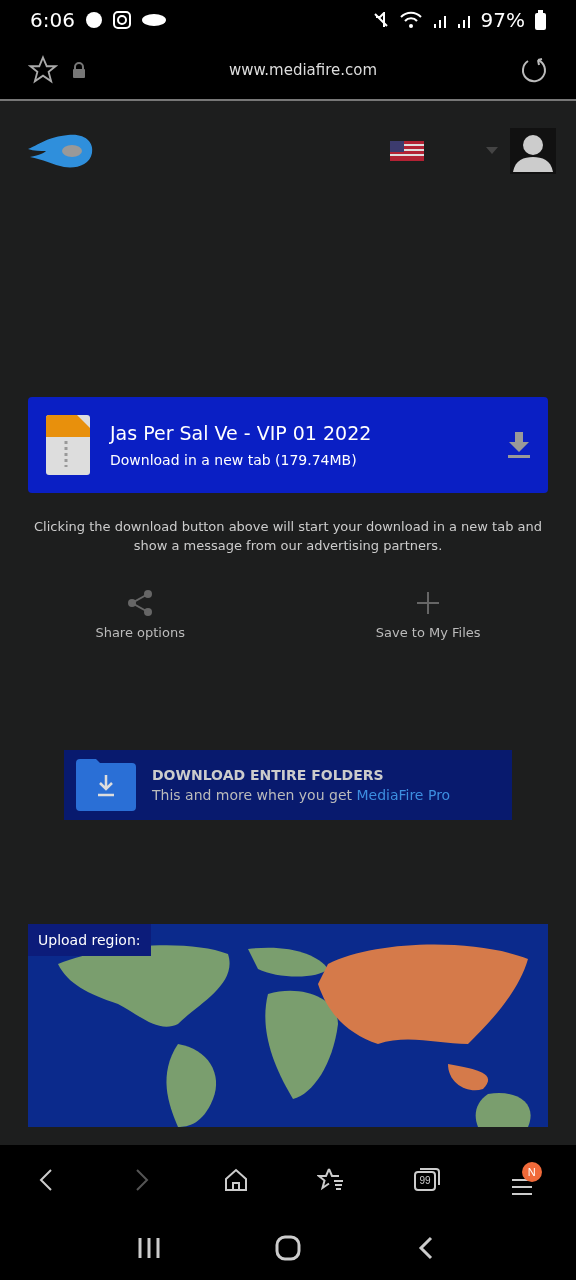 The width and height of the screenshot is (576, 1280). I want to click on save-button: Save to My Files, so click(428, 614).